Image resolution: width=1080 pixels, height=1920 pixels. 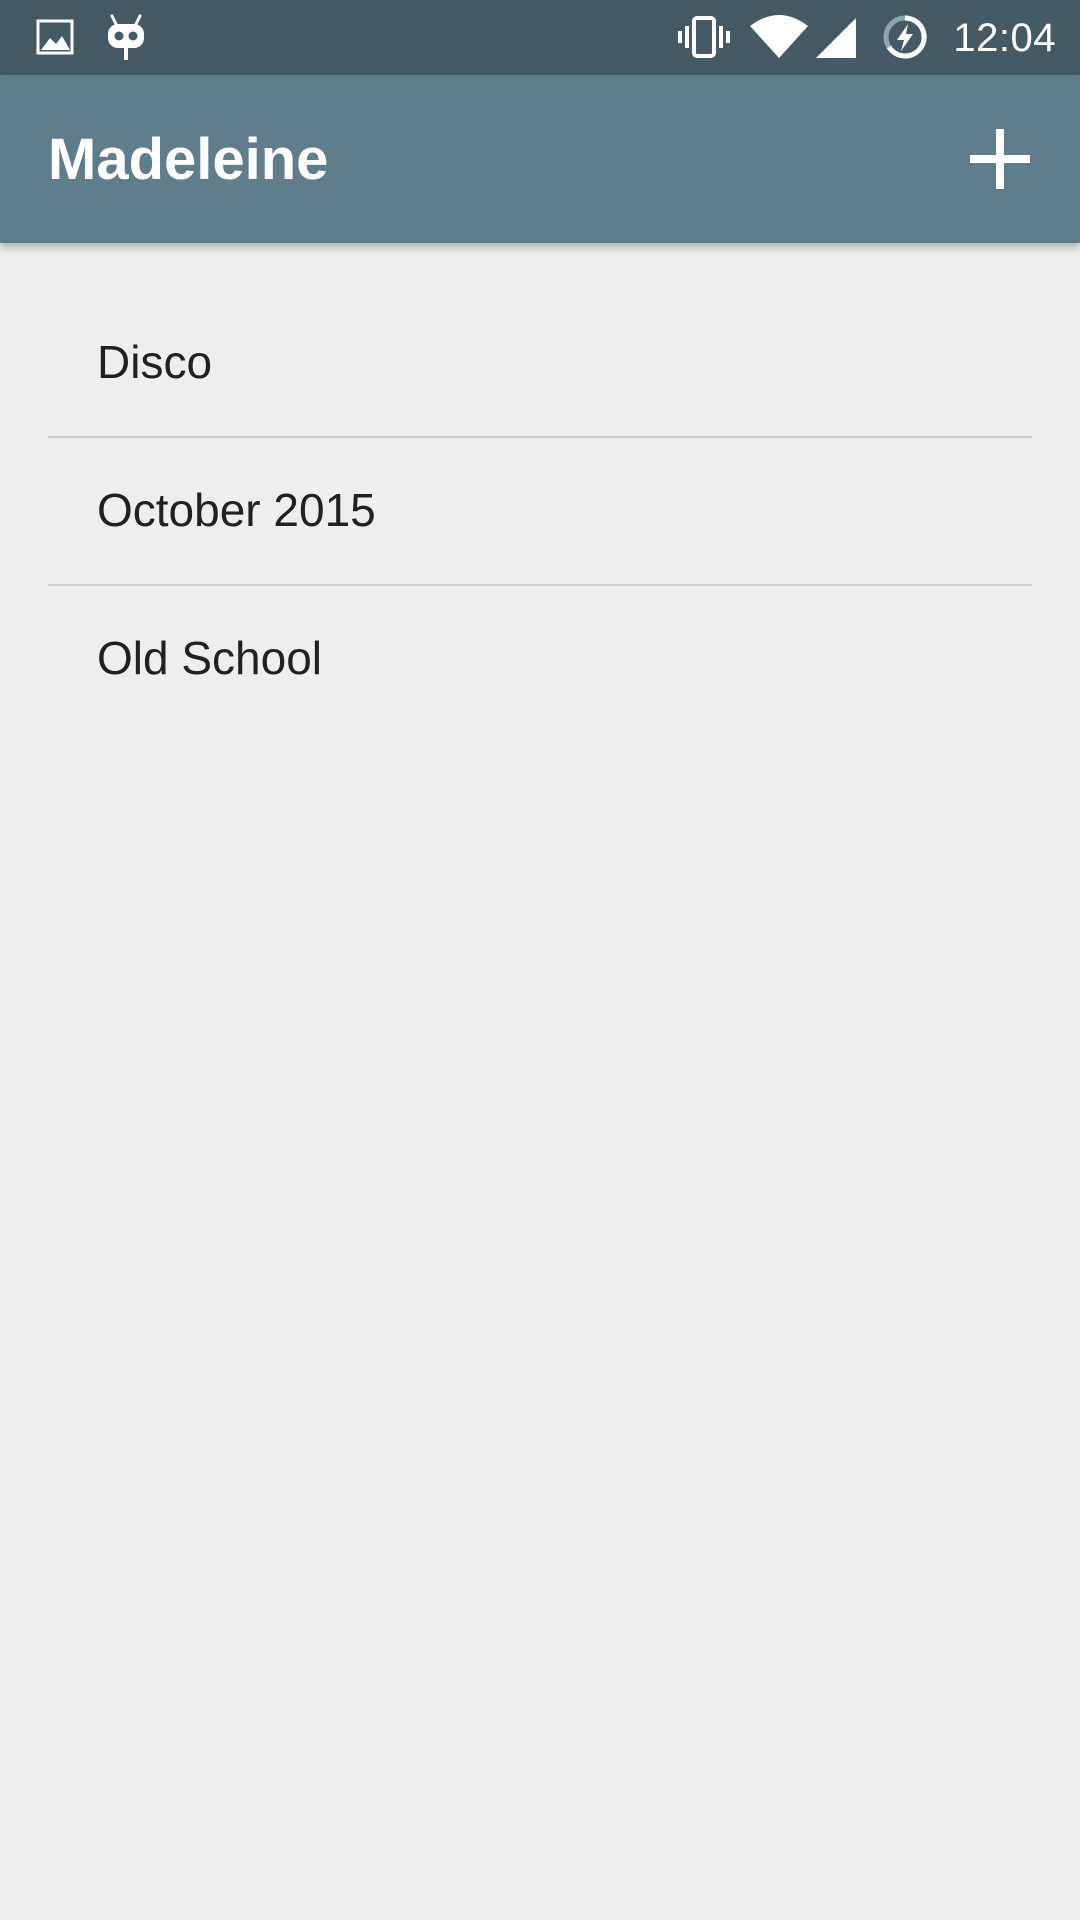 I want to click on add-icon, so click(x=1000, y=159).